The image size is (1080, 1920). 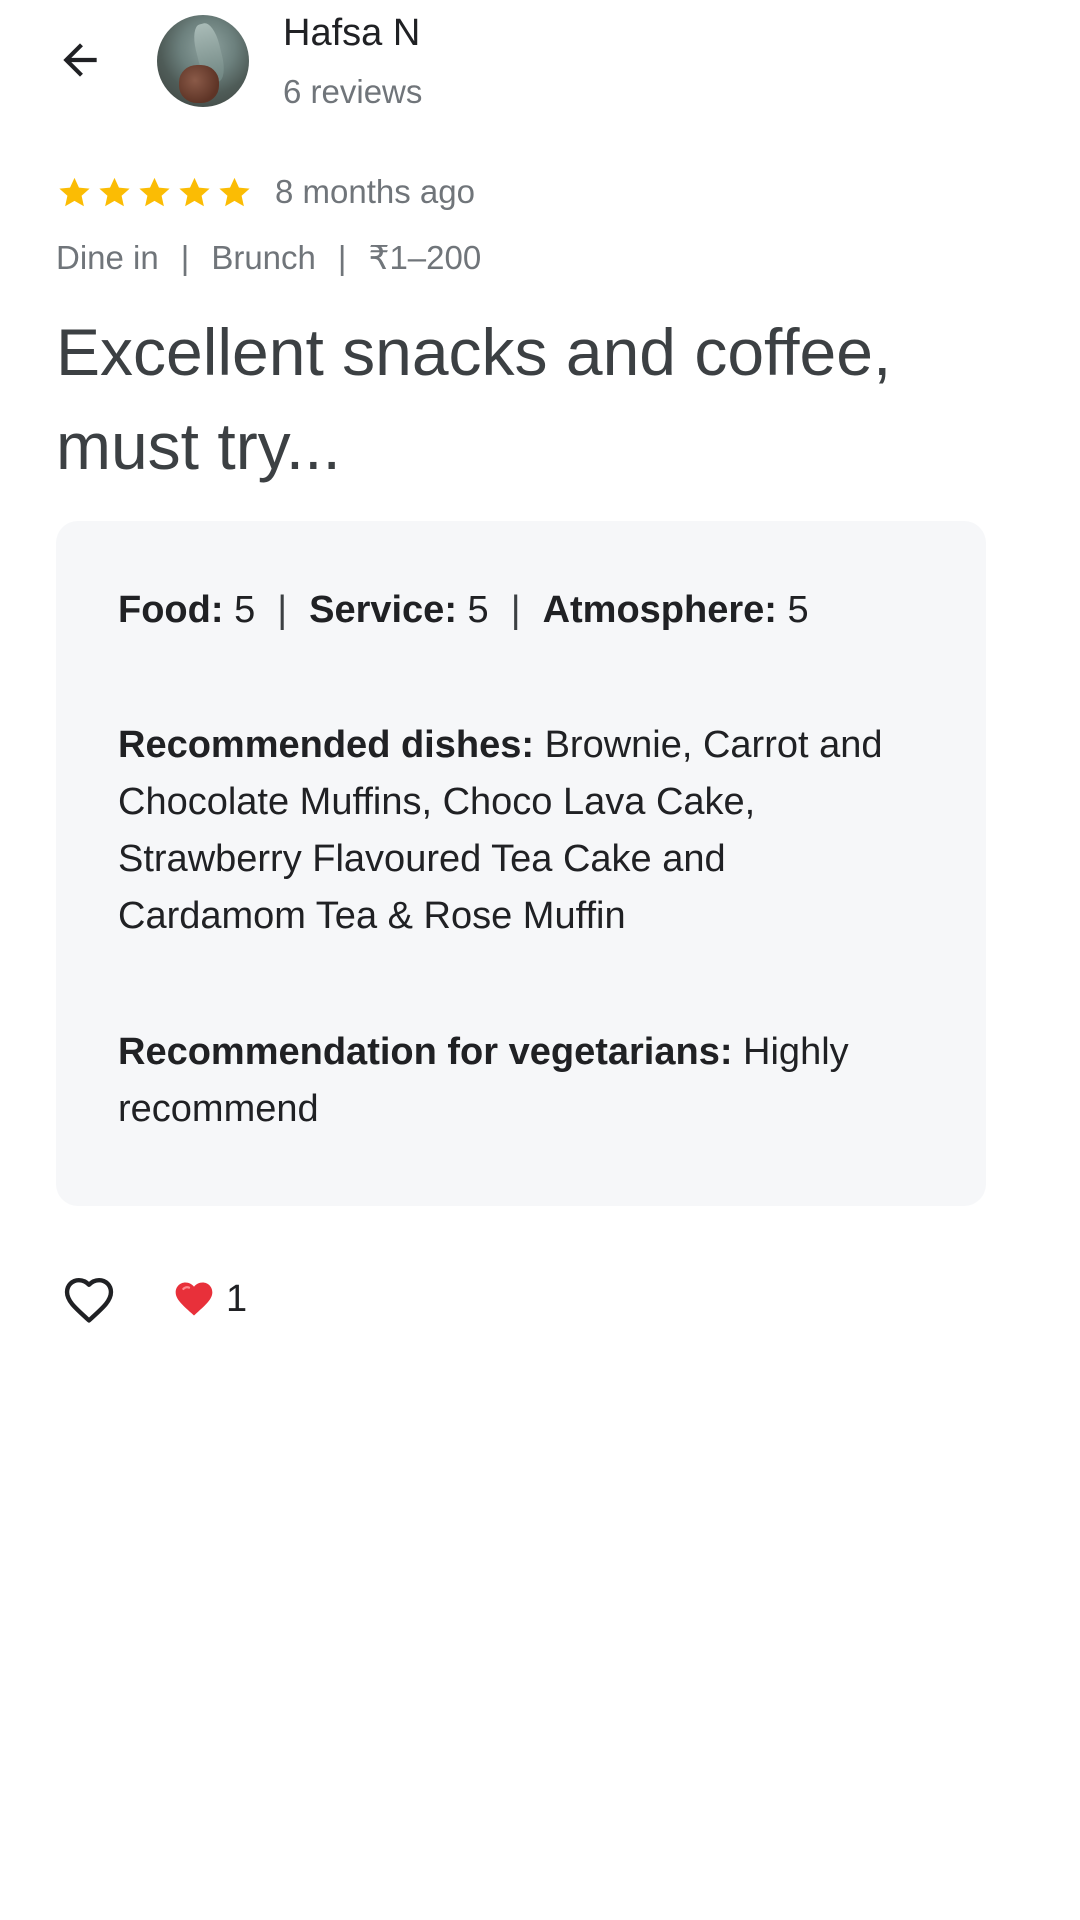 I want to click on tag-meal-type: Brunch, so click(x=263, y=257).